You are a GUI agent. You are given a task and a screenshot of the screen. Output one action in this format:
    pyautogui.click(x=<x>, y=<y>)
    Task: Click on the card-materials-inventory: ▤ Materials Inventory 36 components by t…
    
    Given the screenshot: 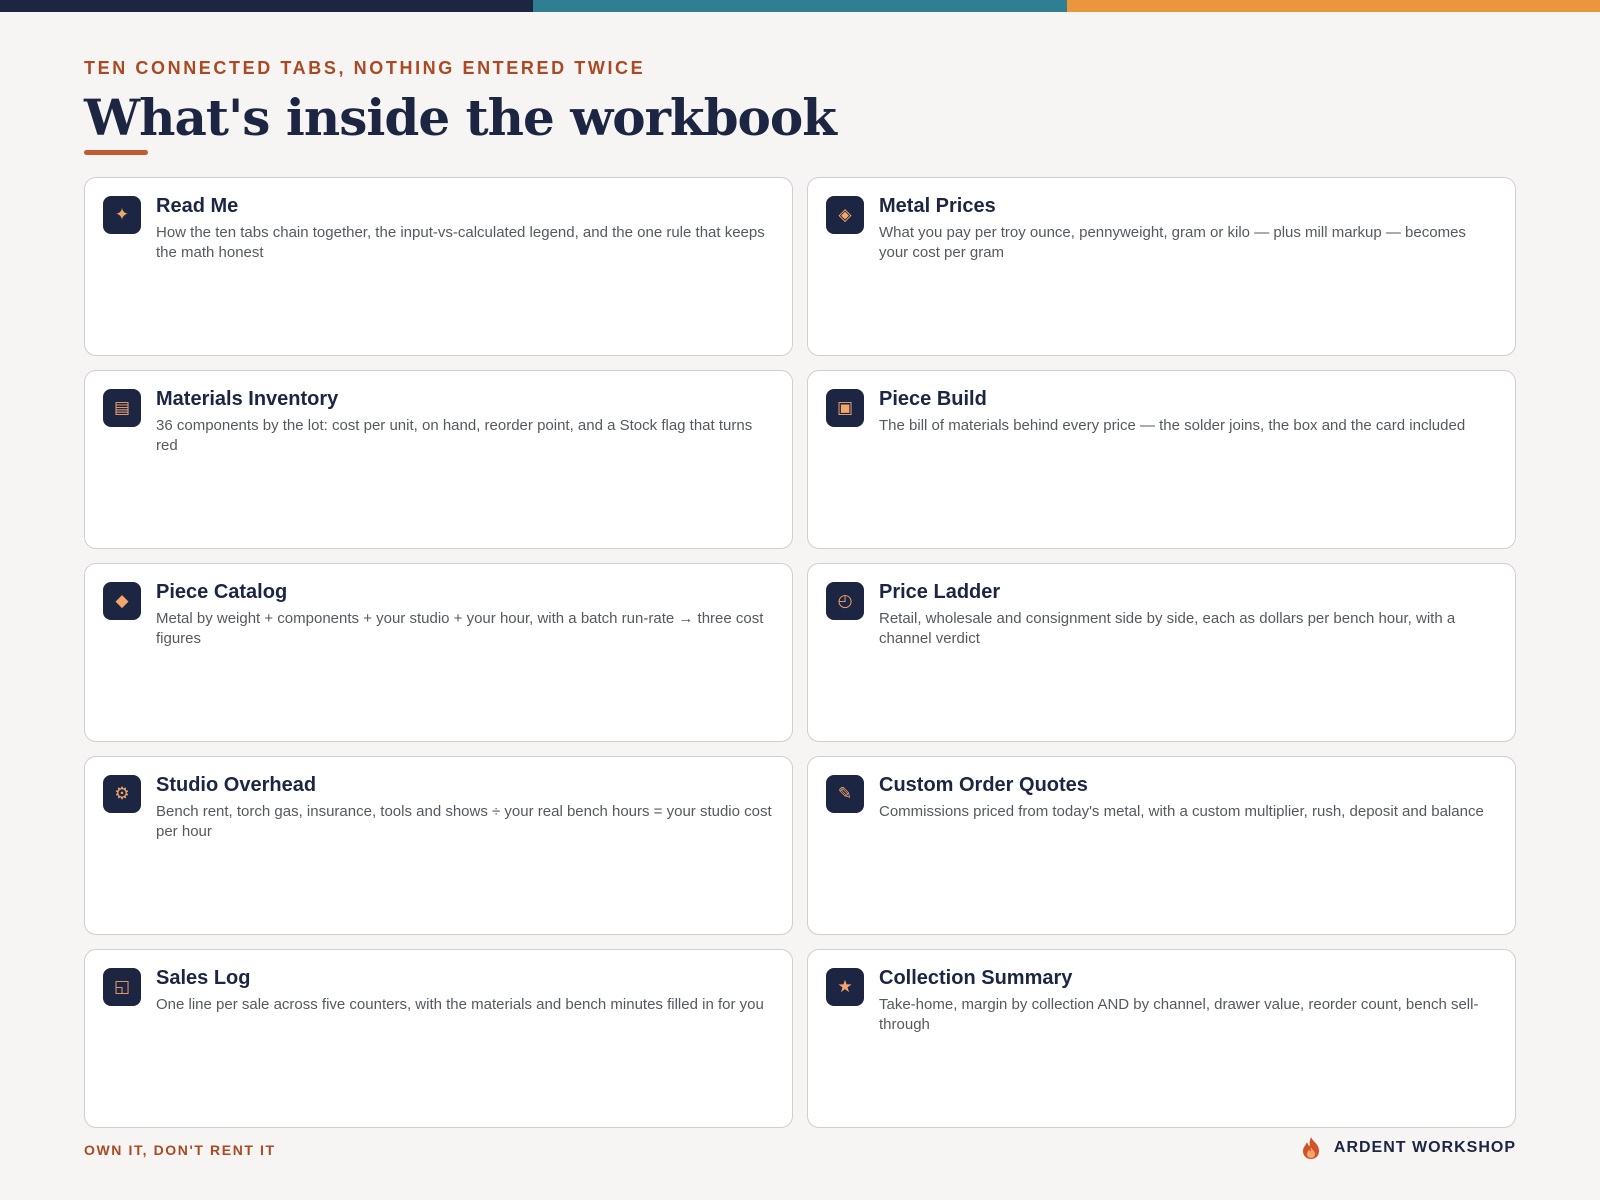 What is the action you would take?
    pyautogui.click(x=438, y=459)
    